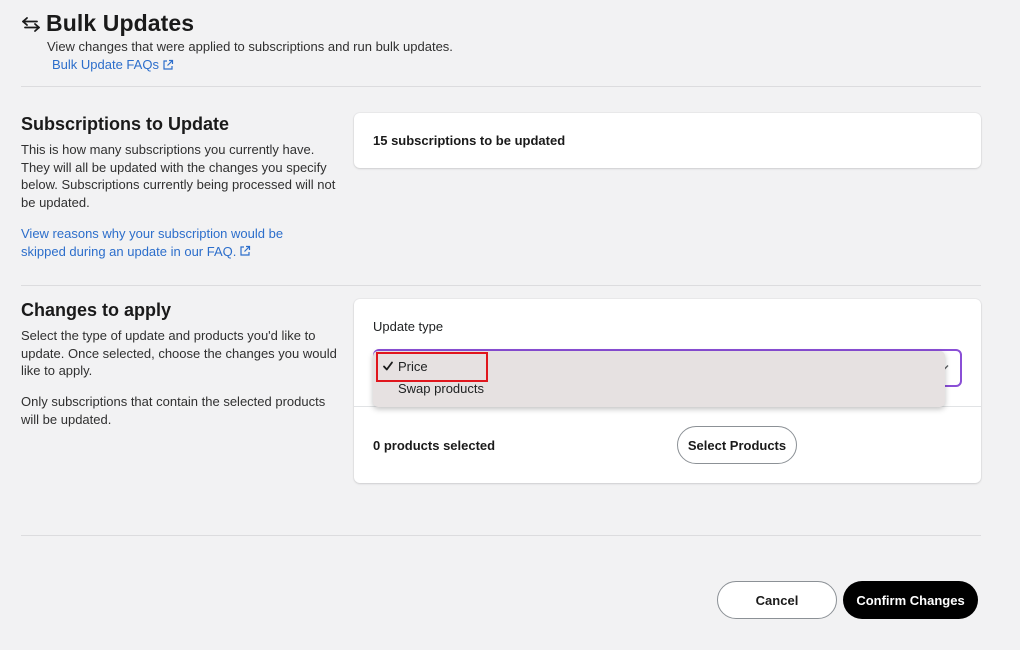  What do you see at coordinates (777, 600) in the screenshot?
I see `cancel-button: Cancel` at bounding box center [777, 600].